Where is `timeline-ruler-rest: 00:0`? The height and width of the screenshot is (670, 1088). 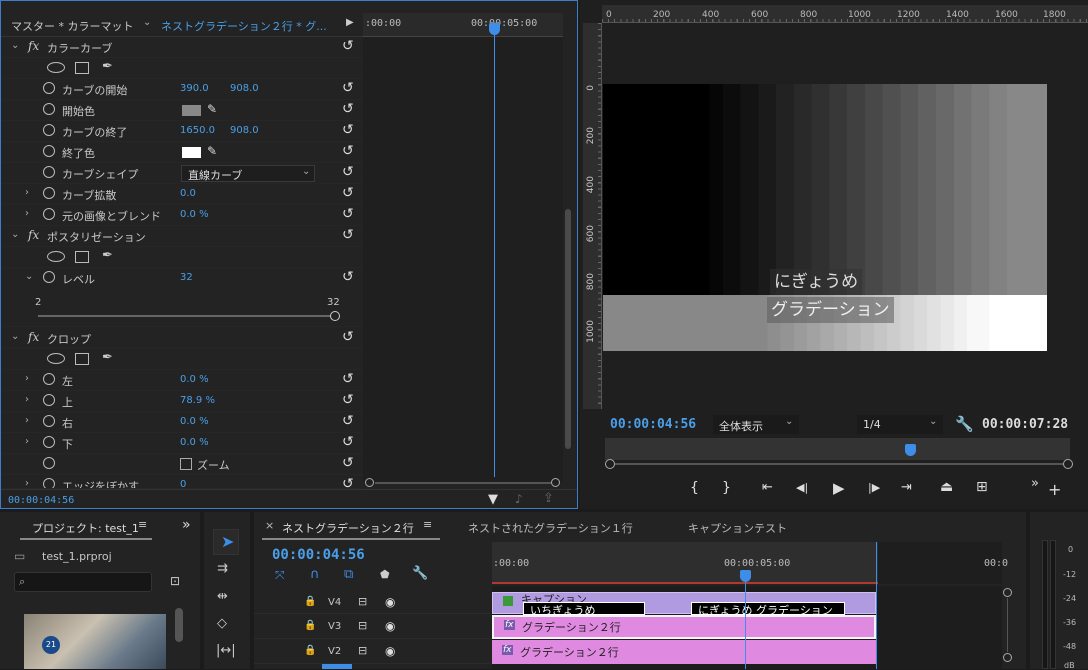 timeline-ruler-rest: 00:0 is located at coordinates (943, 563).